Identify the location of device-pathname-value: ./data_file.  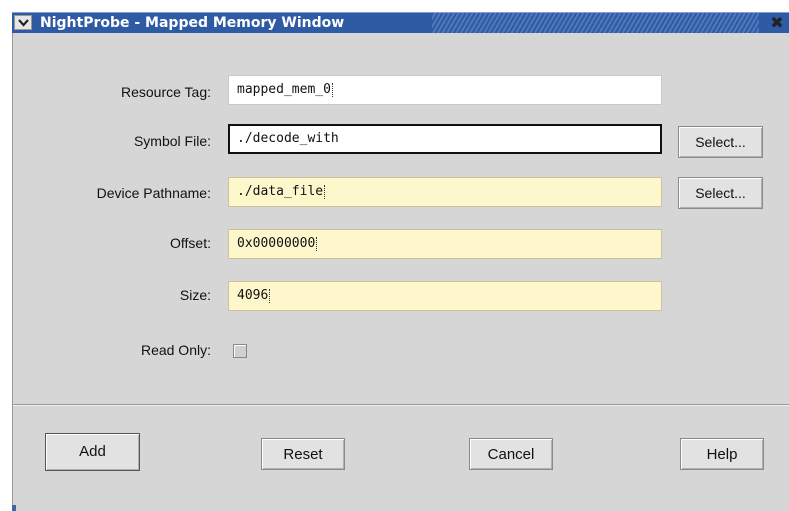
(280, 191).